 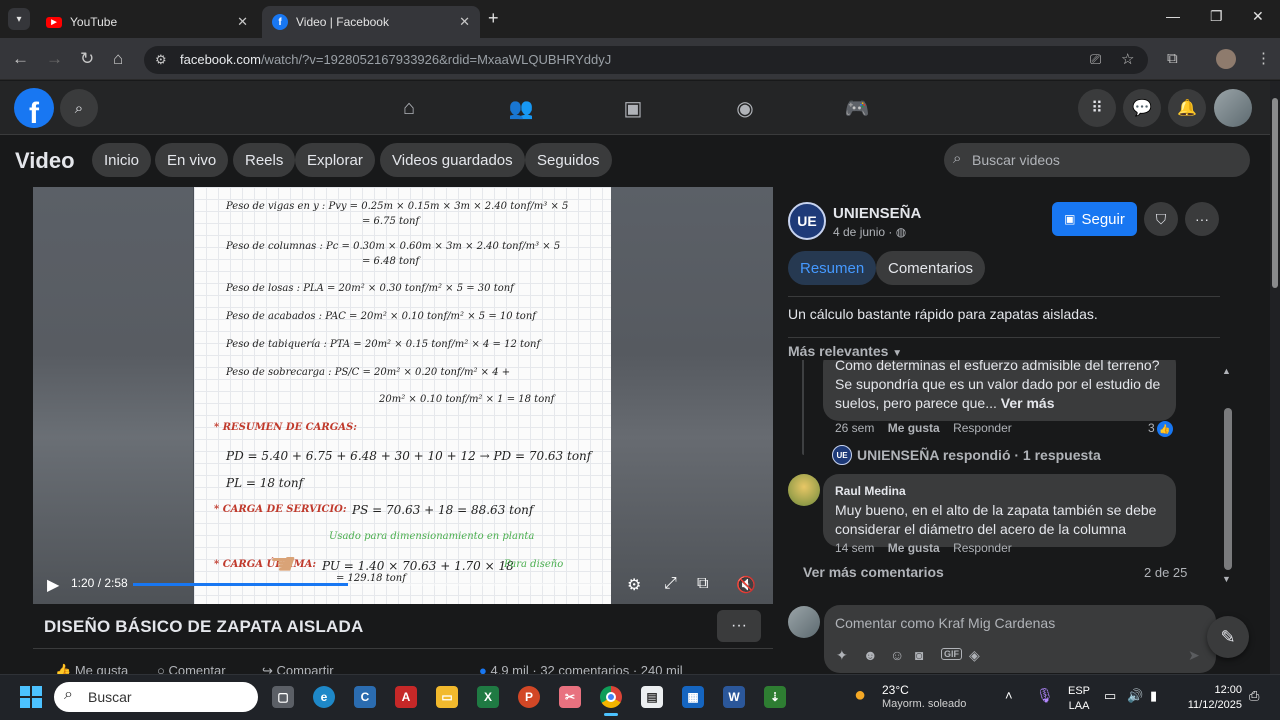 I want to click on restore-icon: ❐, so click(x=1216, y=16).